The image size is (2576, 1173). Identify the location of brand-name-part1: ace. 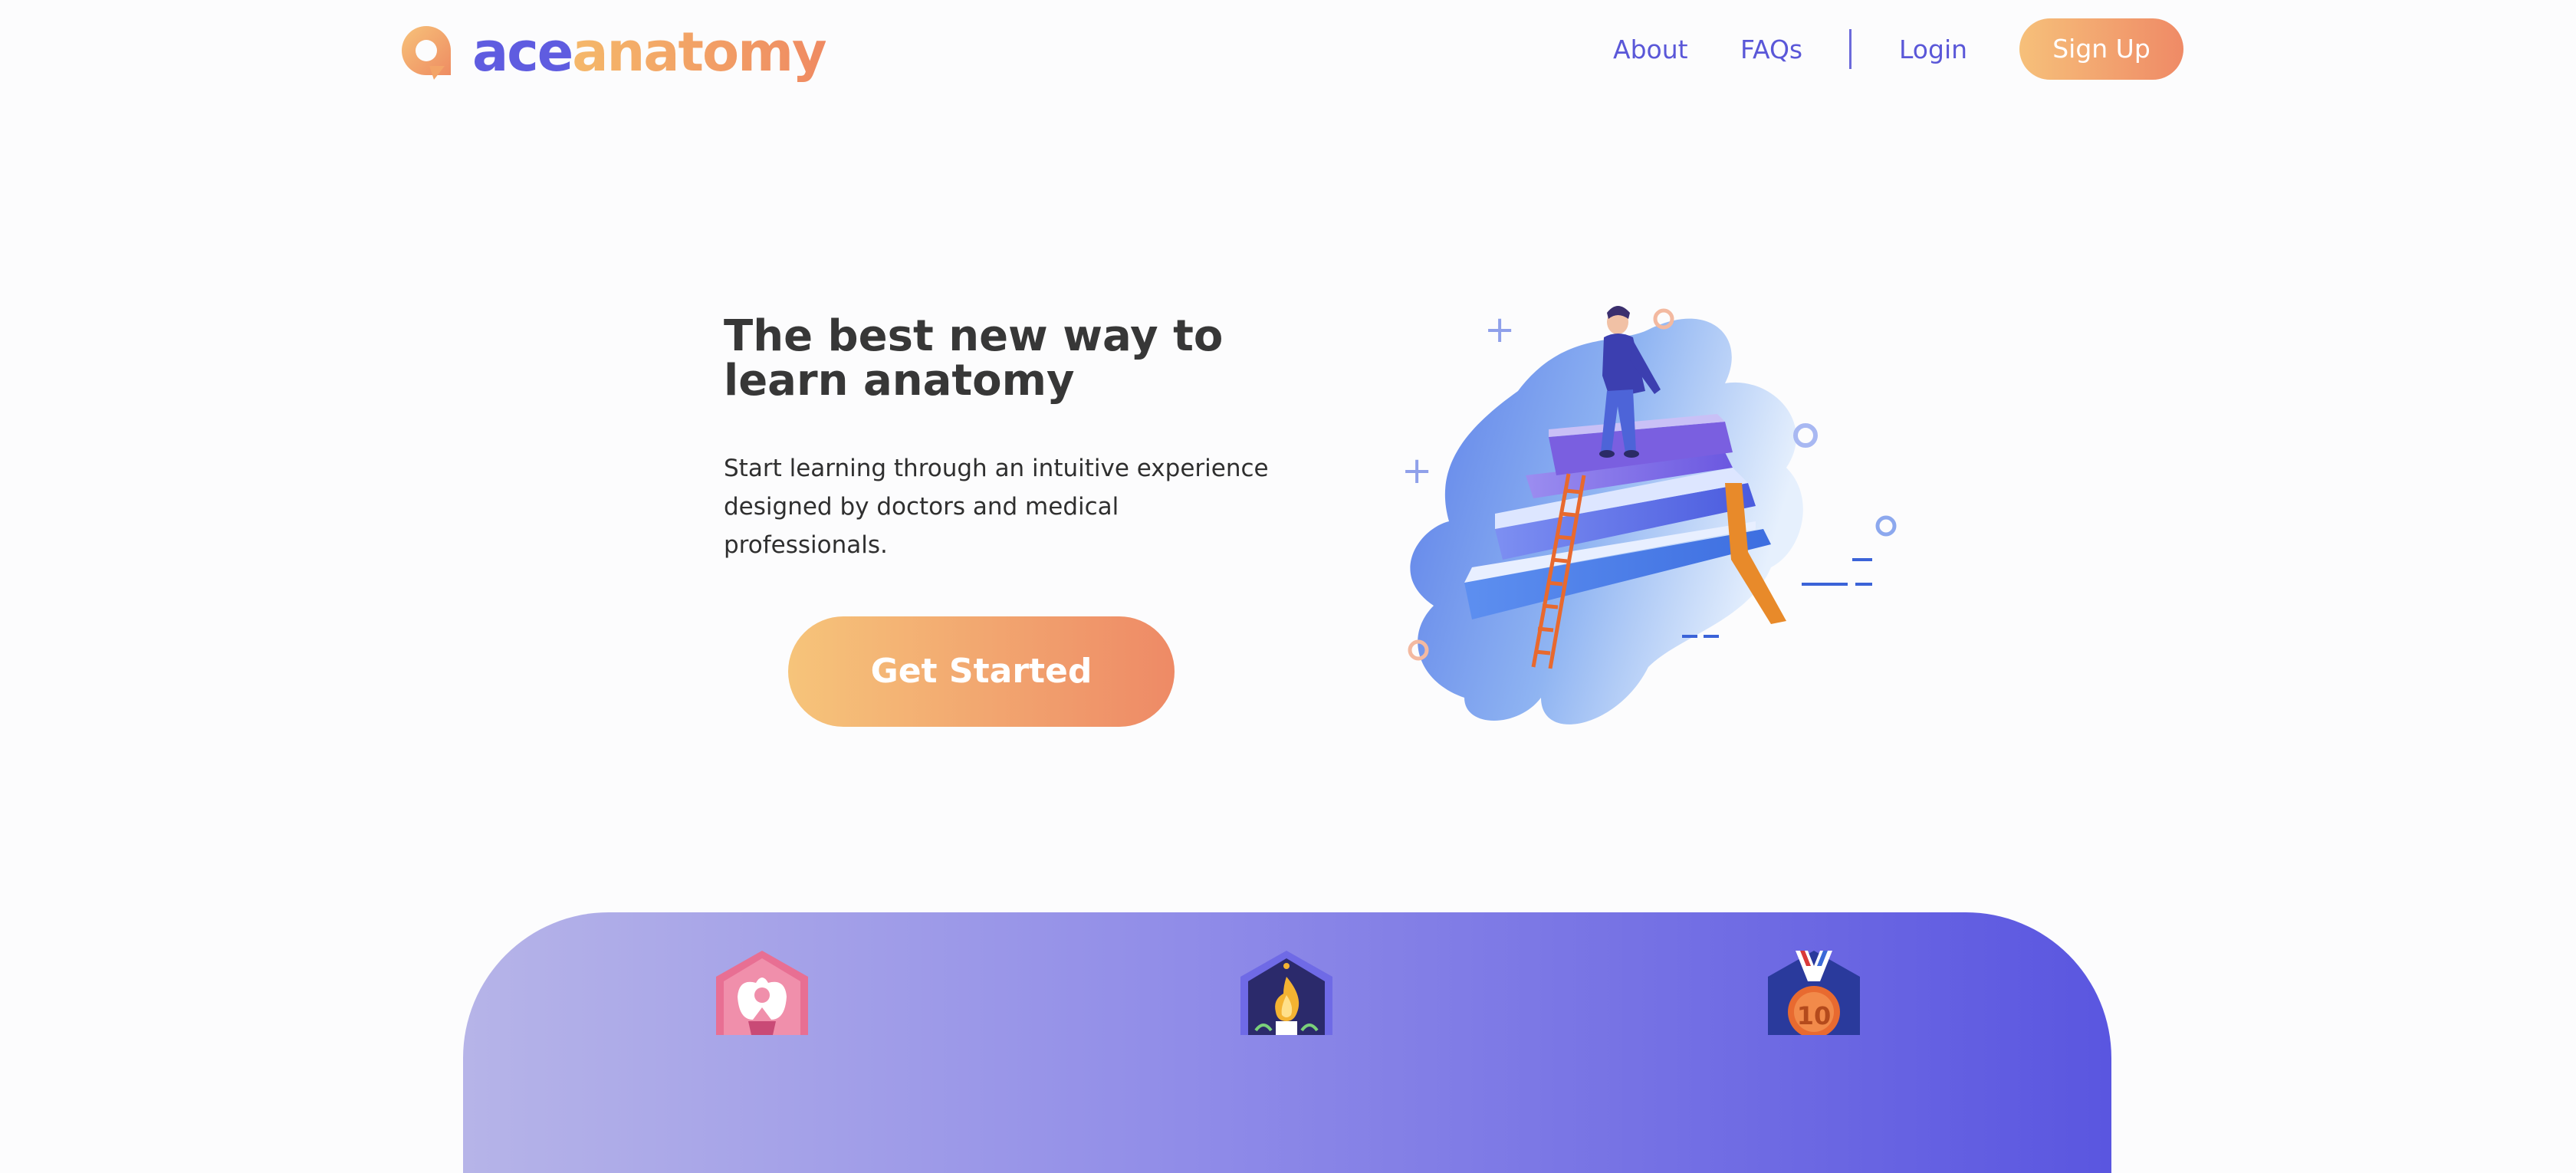
(522, 53).